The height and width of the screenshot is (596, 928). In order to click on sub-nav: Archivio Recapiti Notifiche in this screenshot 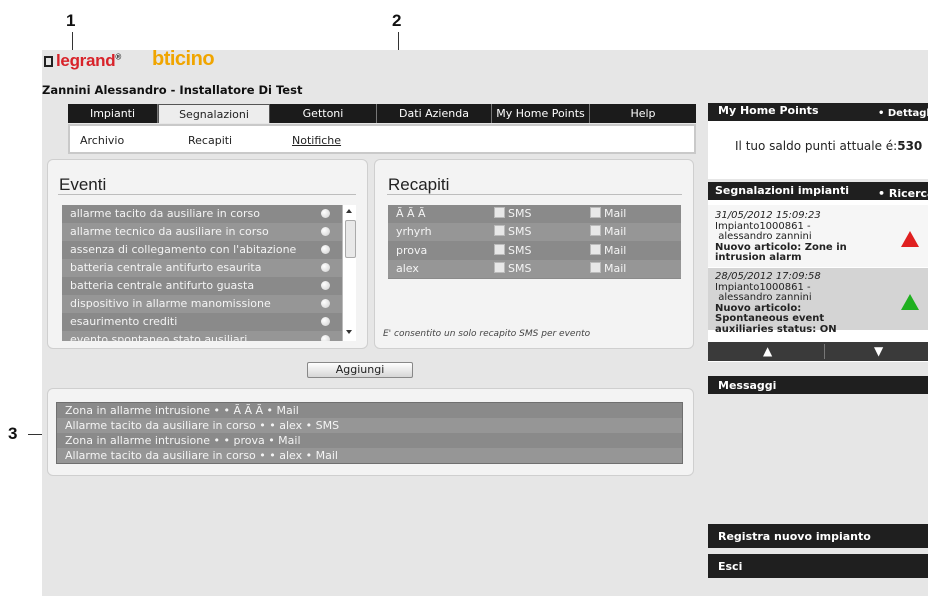, I will do `click(382, 139)`.